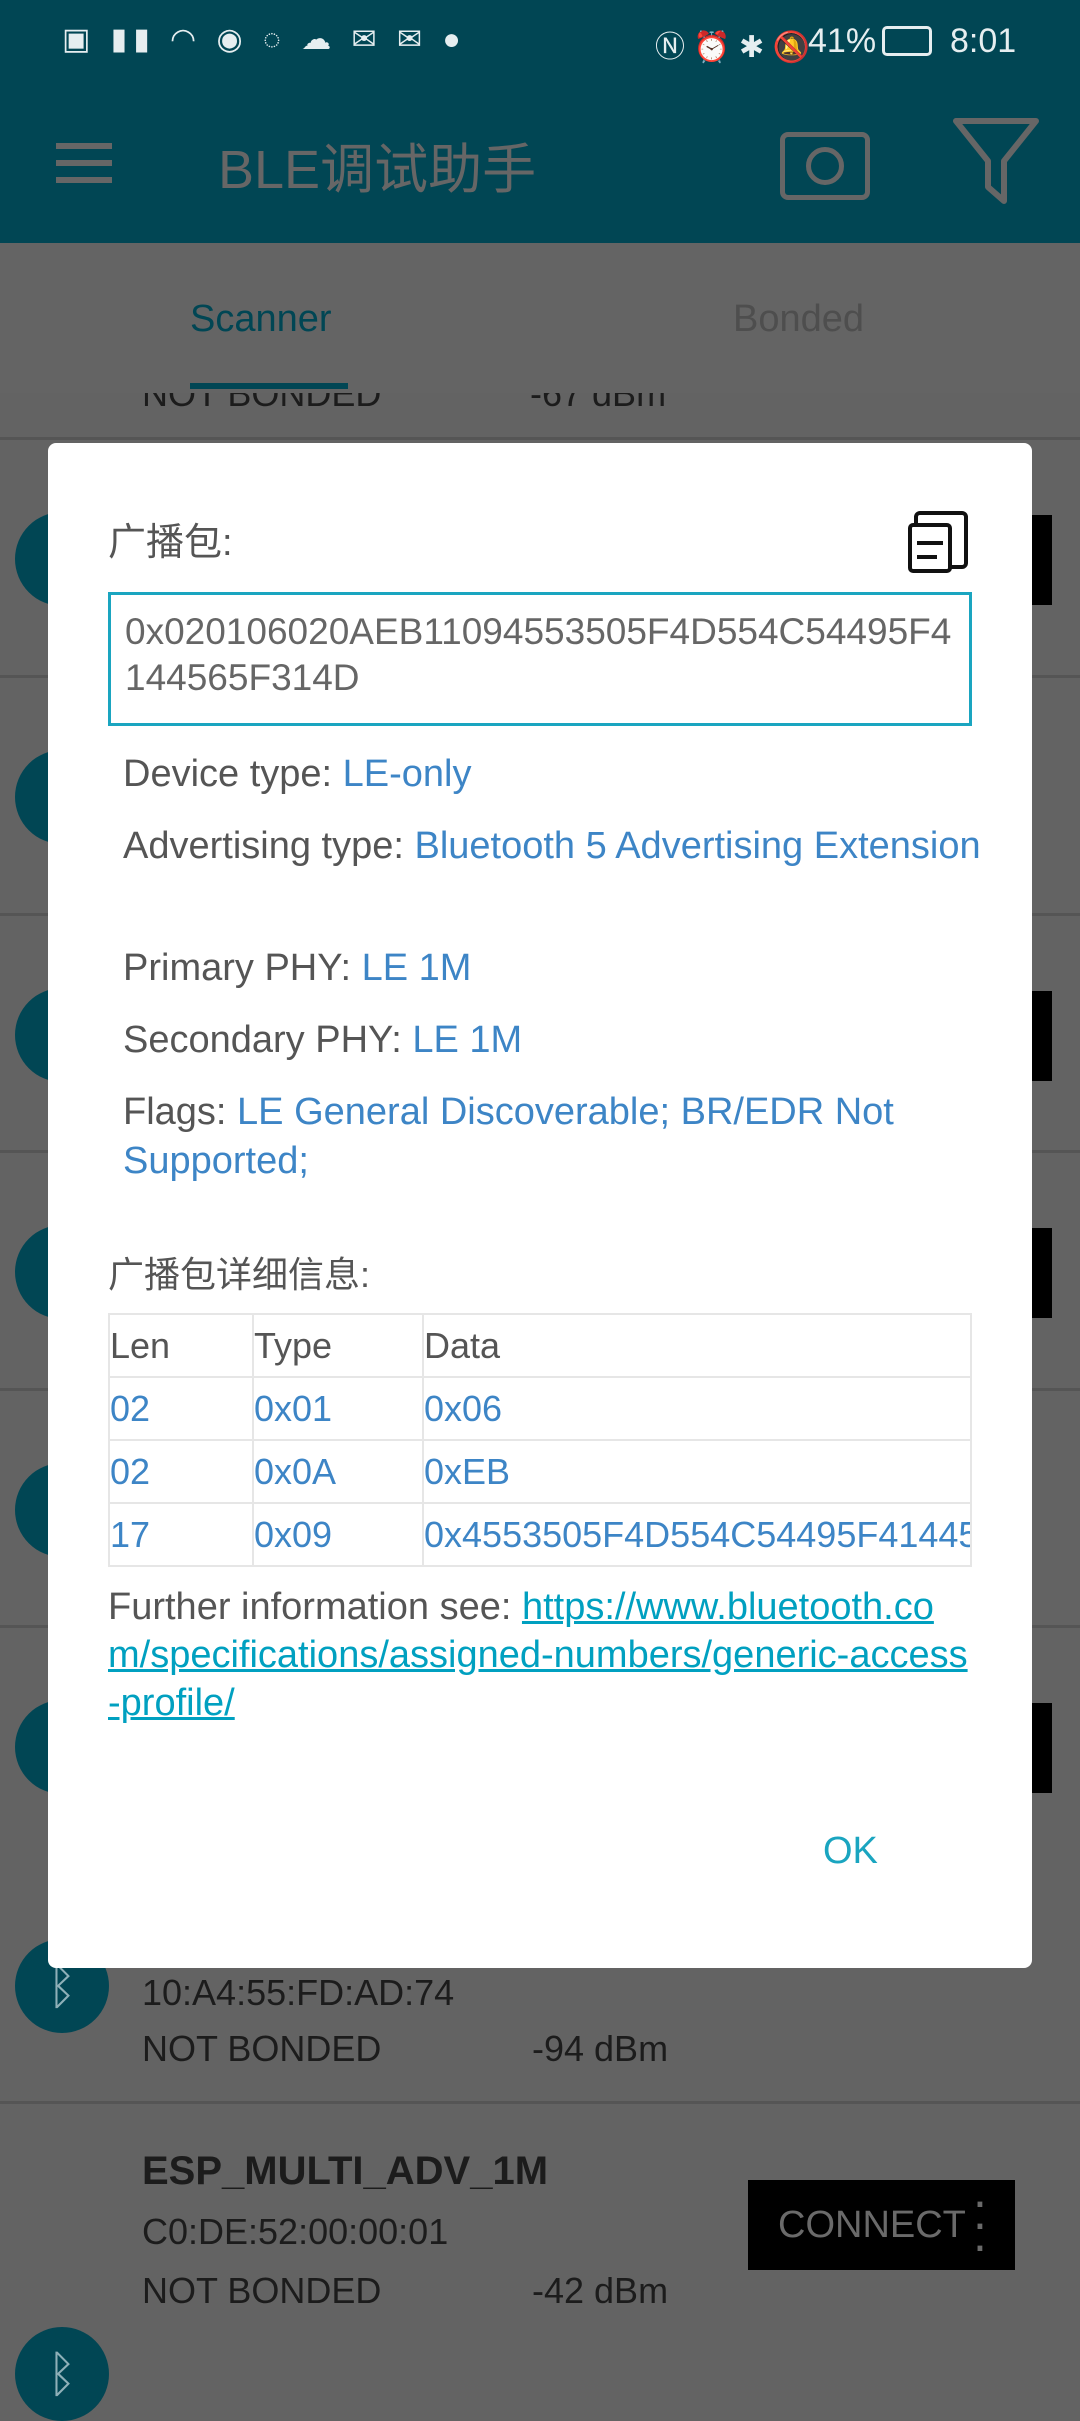  I want to click on camera-icon, so click(825, 166).